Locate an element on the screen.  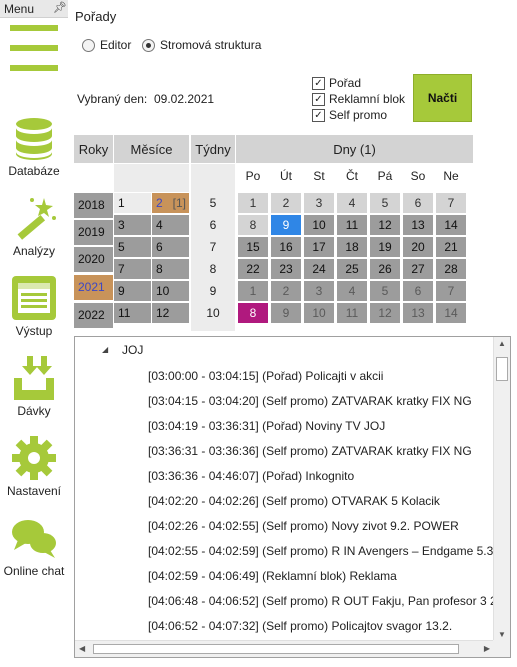
week-cell: 10 is located at coordinates (213, 313).